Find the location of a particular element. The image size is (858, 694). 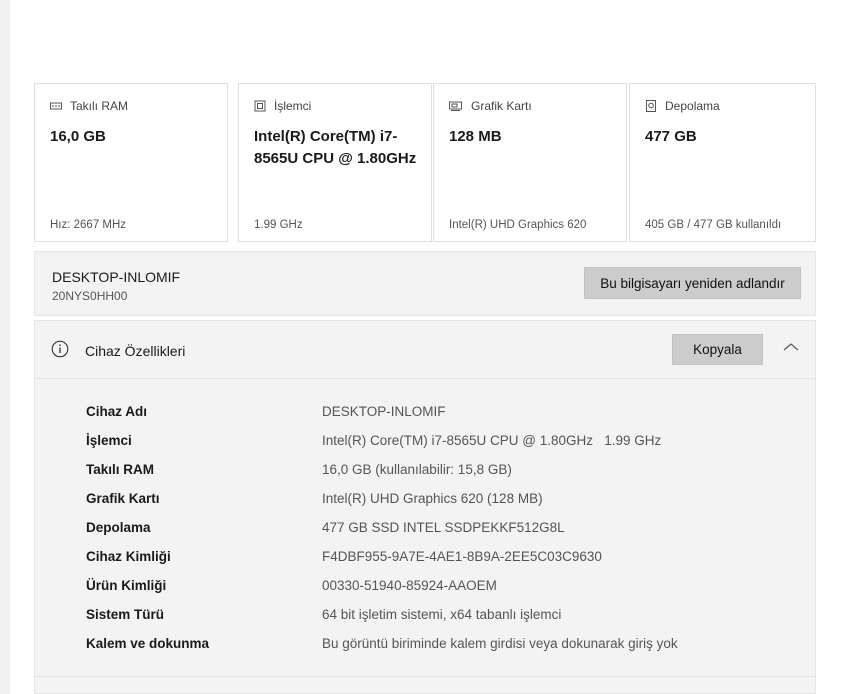

device-specs-title: Cihaz Özellikleri is located at coordinates (135, 351).